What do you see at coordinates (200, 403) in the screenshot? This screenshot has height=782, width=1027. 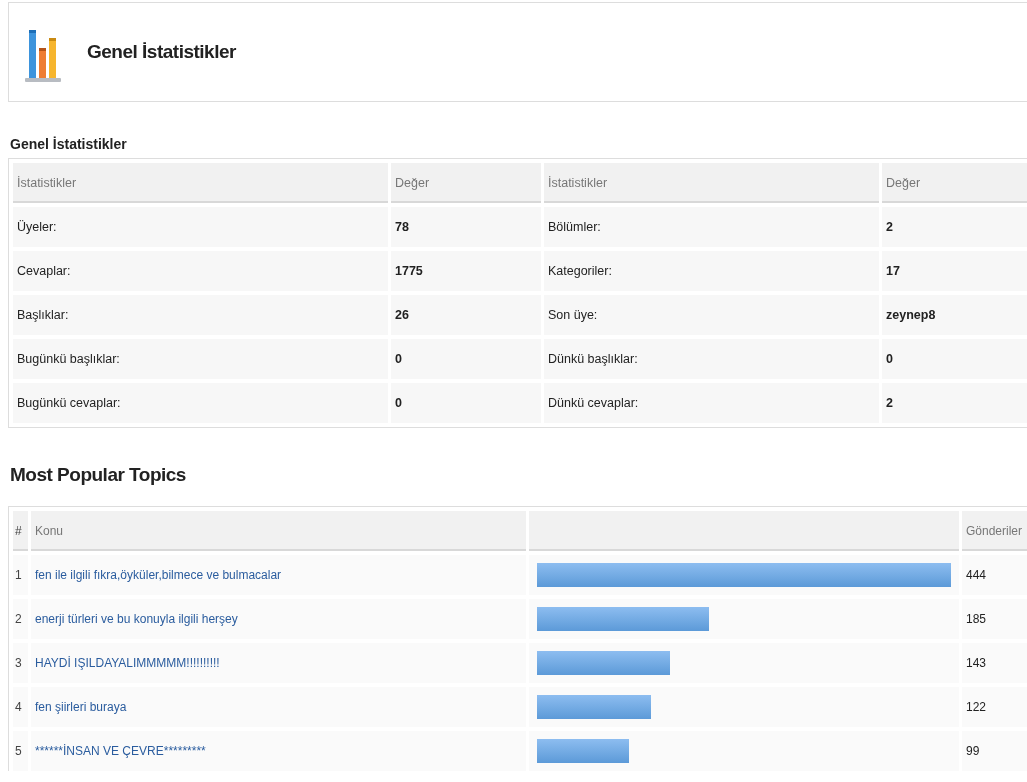 I see `table-cell: Bugünkü cevaplar:` at bounding box center [200, 403].